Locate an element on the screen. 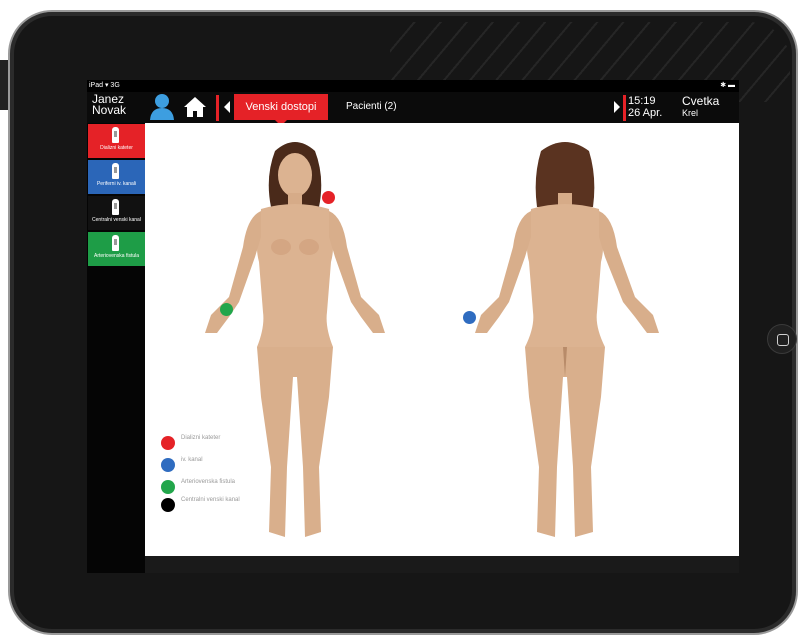 The image size is (801, 637). status-bar: iPad ▾ 3G ✱ ▬ is located at coordinates (413, 86).